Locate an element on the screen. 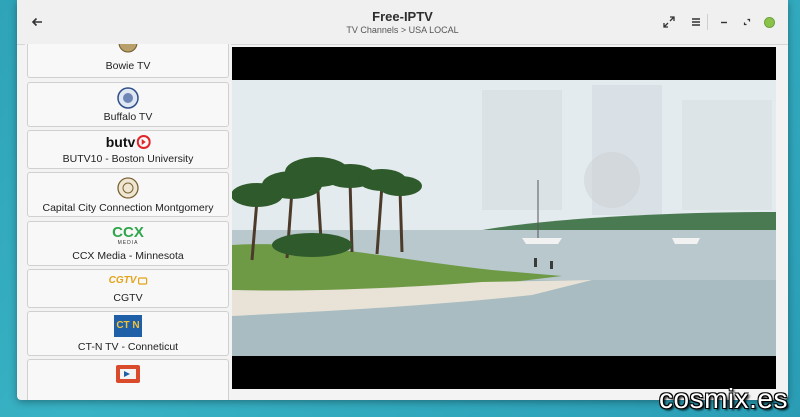 This screenshot has width=800, height=417. ccx-logo: CCX MEDIA is located at coordinates (128, 235).